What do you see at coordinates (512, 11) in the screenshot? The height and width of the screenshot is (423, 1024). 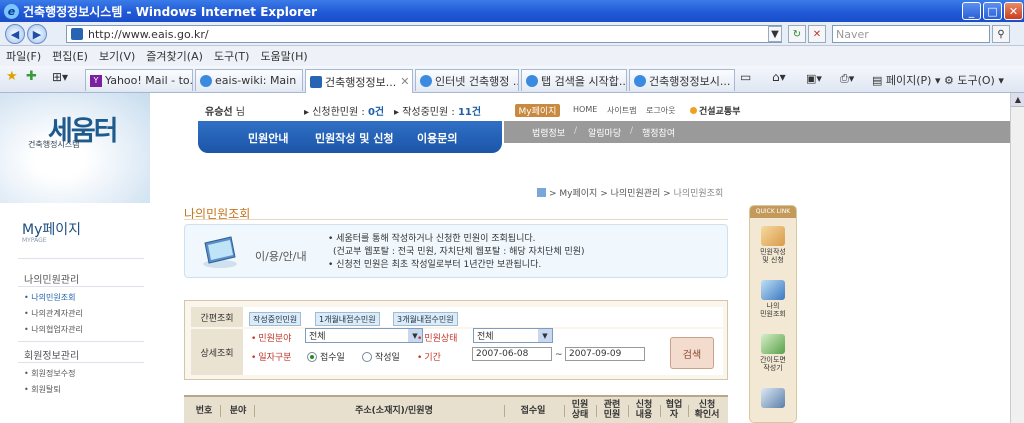 I see `window-titlebar: e 건축행정정보시스템 - Windows Internet Explorer` at bounding box center [512, 11].